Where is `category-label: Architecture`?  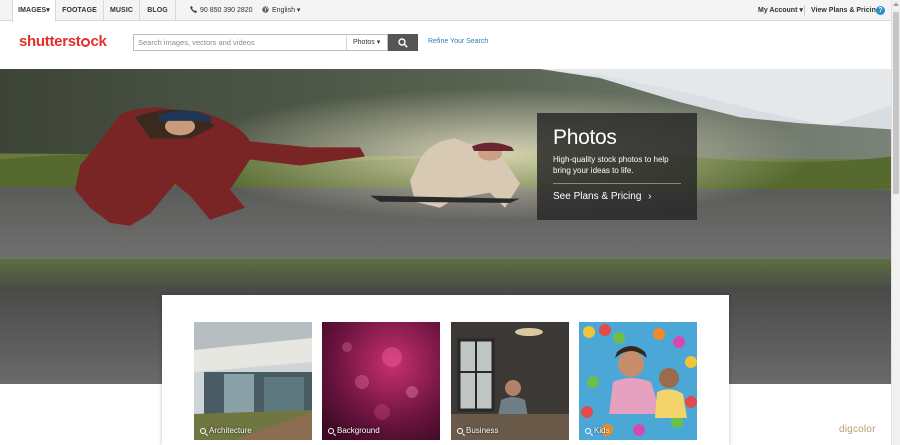
category-label: Architecture is located at coordinates (226, 430).